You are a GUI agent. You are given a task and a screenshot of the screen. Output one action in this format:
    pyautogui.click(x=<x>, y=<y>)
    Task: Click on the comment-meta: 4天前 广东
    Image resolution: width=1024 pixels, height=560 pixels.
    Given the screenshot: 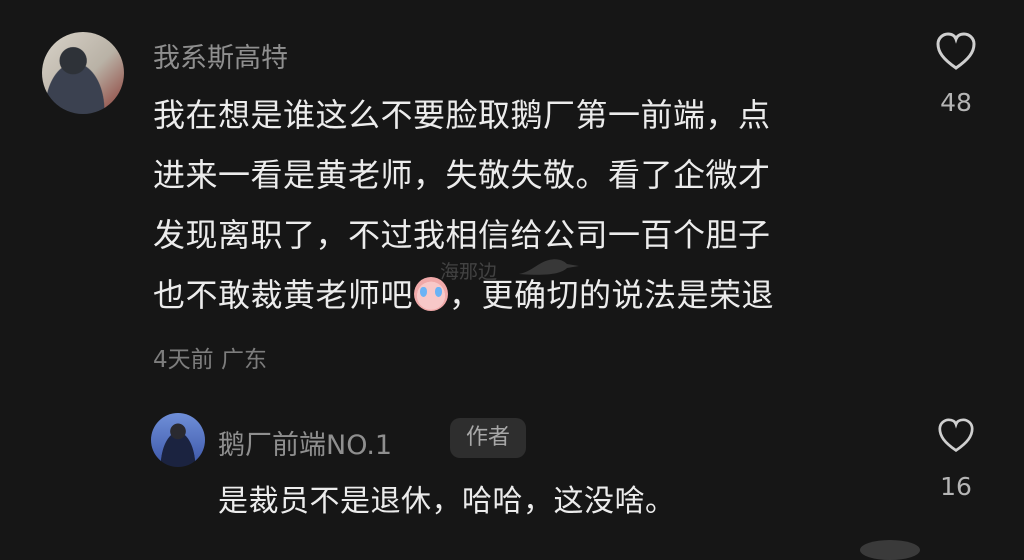 What is the action you would take?
    pyautogui.click(x=210, y=360)
    